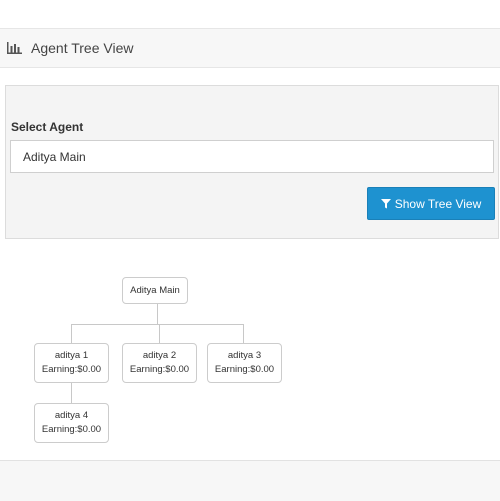  I want to click on node-name: Aditya Main, so click(155, 290).